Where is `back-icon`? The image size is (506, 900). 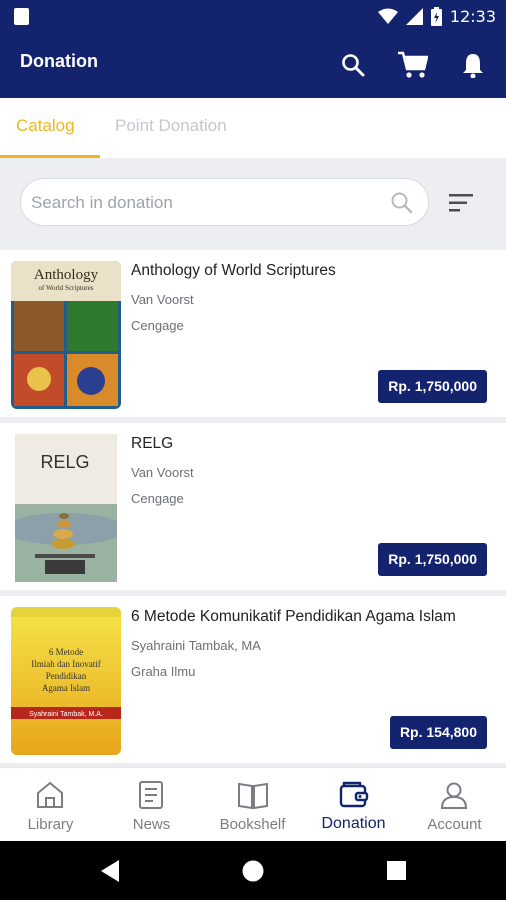
back-icon is located at coordinates (111, 871).